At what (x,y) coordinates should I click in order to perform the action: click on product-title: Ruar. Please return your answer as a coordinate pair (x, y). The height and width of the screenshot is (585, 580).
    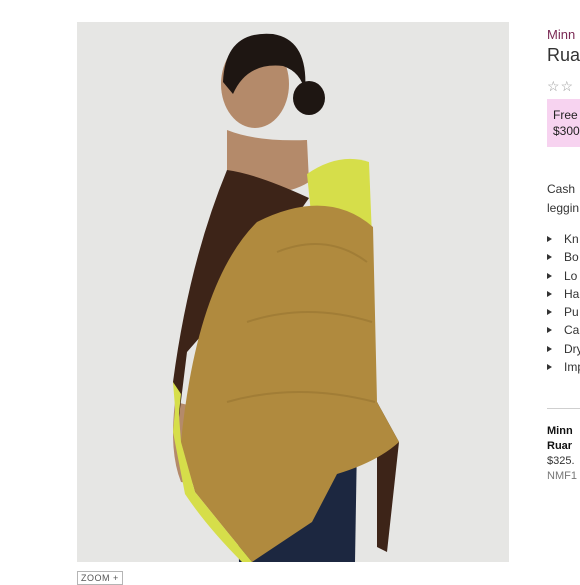
    Looking at the image, I should click on (563, 55).